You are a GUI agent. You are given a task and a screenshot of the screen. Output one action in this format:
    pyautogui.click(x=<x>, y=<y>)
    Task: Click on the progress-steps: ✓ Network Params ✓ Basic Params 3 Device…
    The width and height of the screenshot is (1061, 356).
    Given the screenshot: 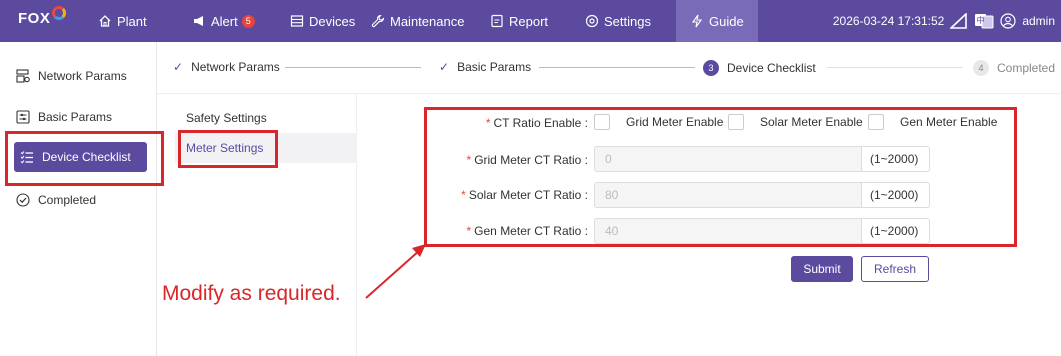 What is the action you would take?
    pyautogui.click(x=609, y=68)
    